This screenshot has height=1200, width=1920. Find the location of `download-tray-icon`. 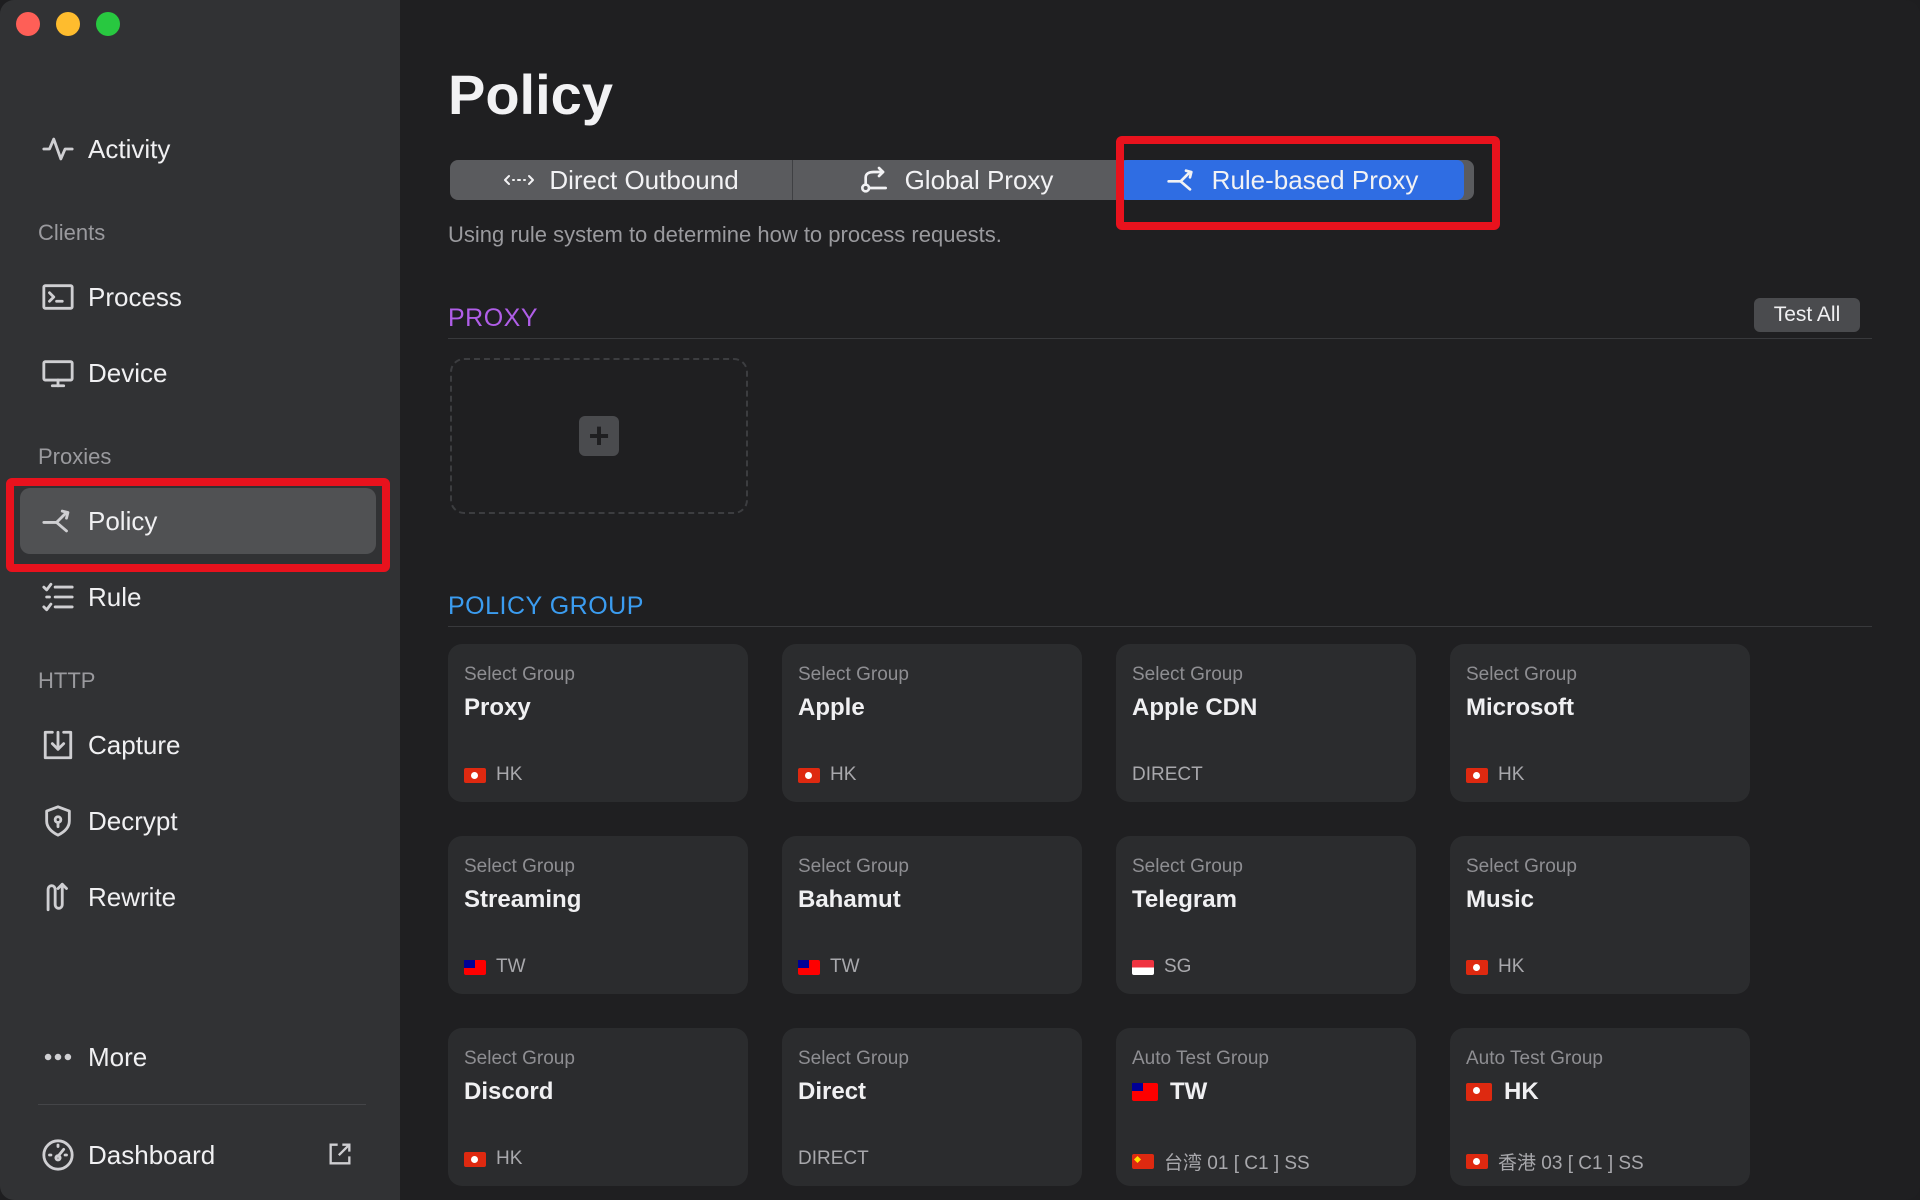

download-tray-icon is located at coordinates (58, 745).